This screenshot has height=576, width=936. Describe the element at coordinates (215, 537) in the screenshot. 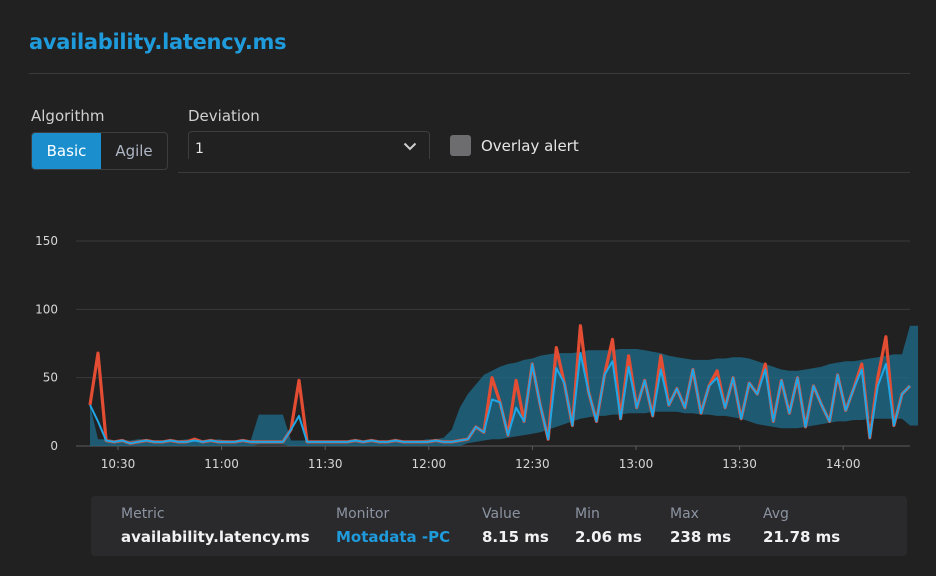

I see `metric-value: availability.latency.ms` at that location.